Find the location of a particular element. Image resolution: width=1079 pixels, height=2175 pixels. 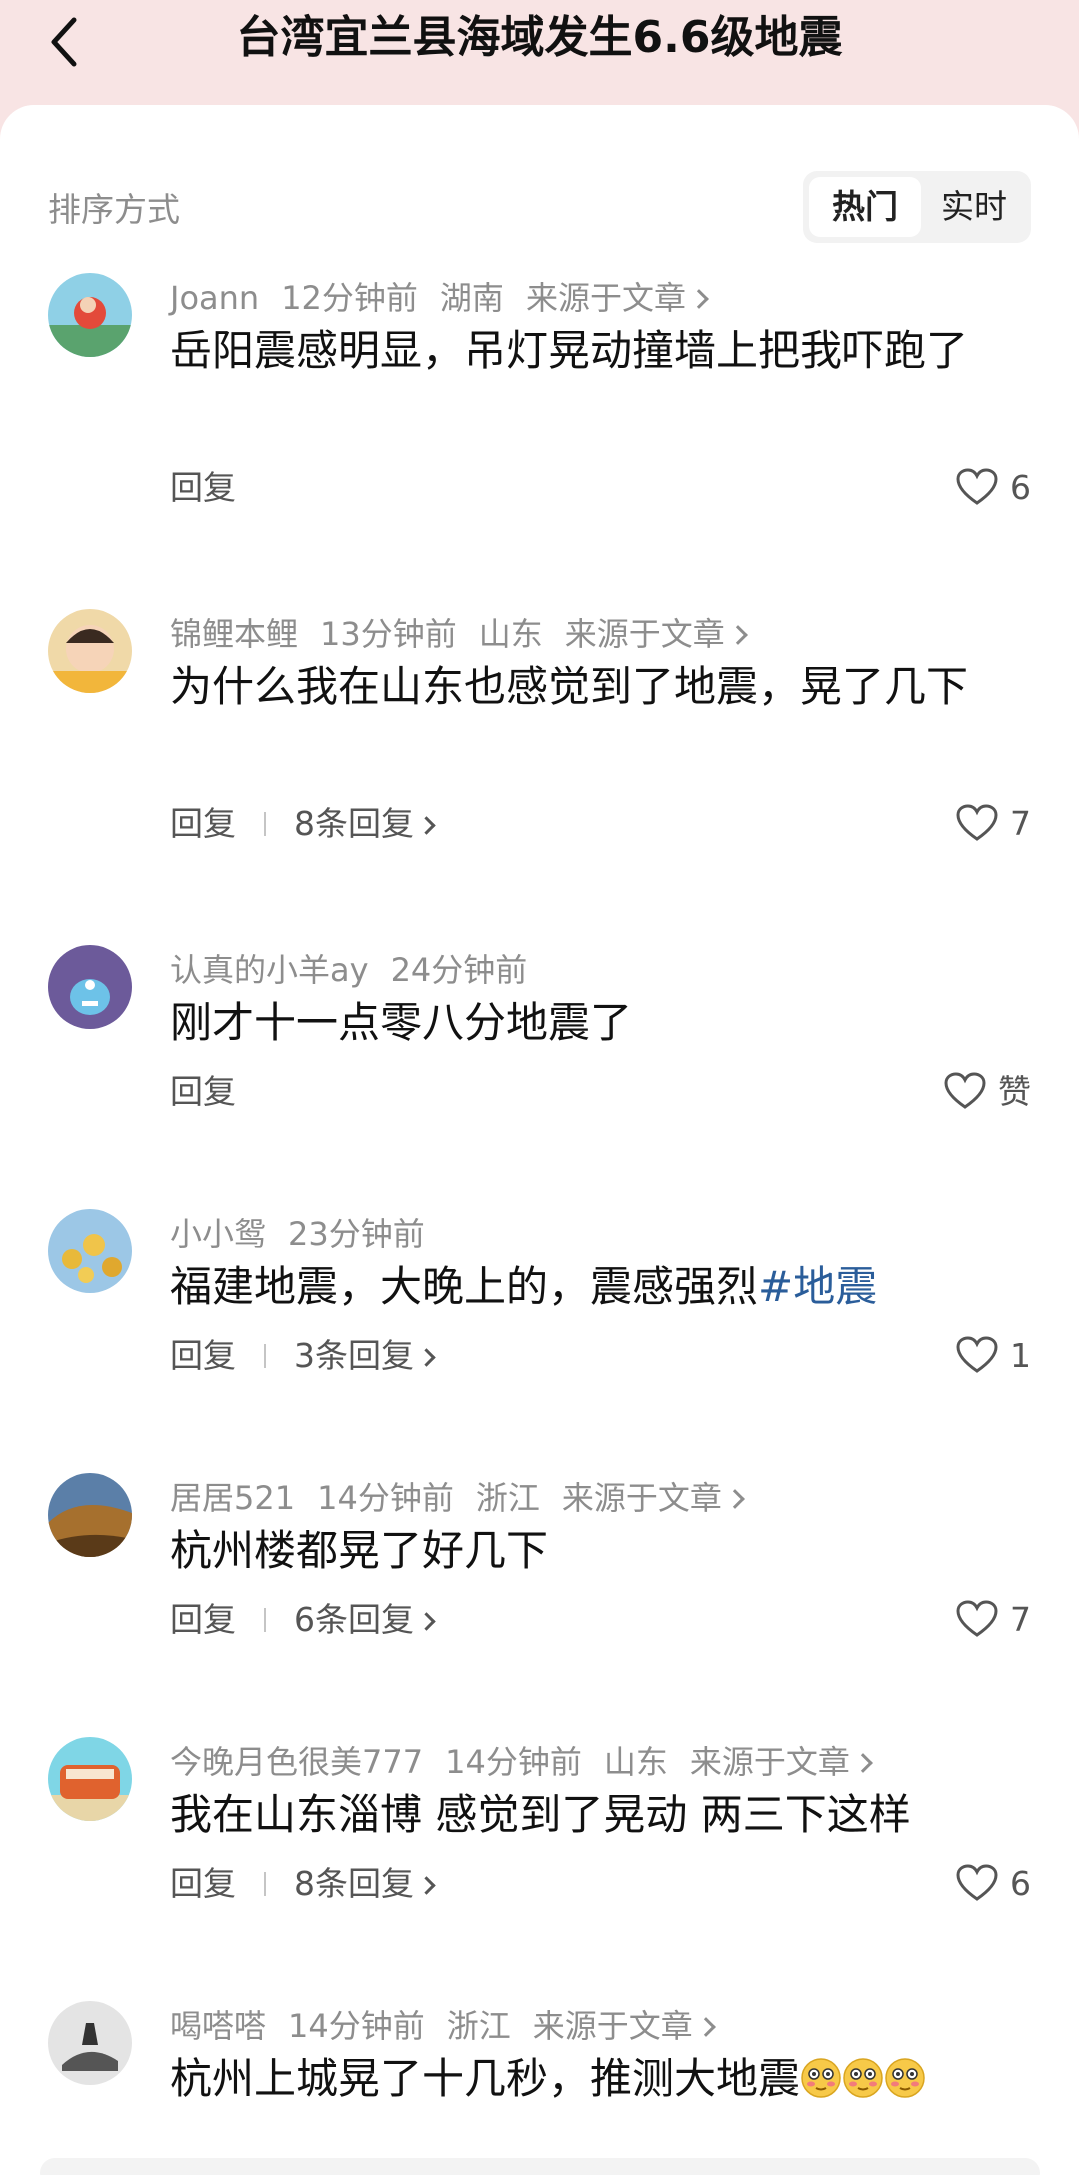

page-title: 台湾宜兰县海域发生6.6级地震 is located at coordinates (539, 37).